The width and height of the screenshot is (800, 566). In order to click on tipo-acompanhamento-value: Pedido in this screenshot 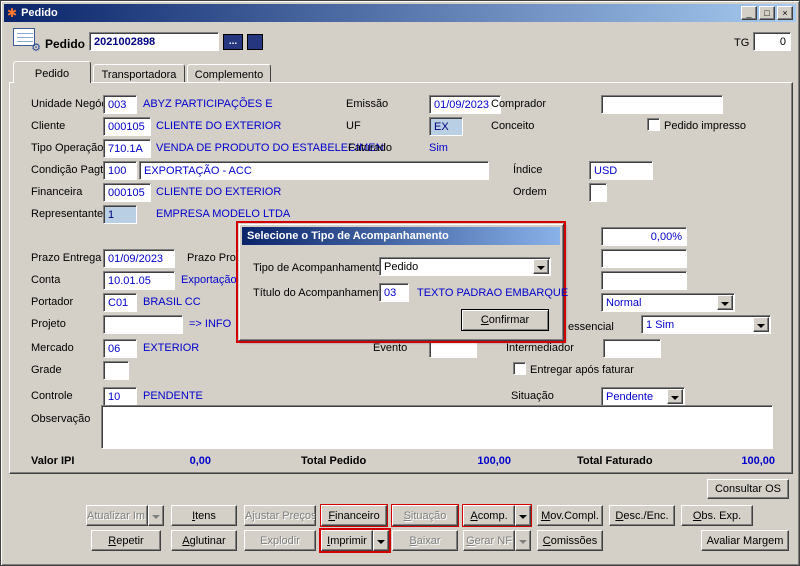, I will do `click(401, 267)`.